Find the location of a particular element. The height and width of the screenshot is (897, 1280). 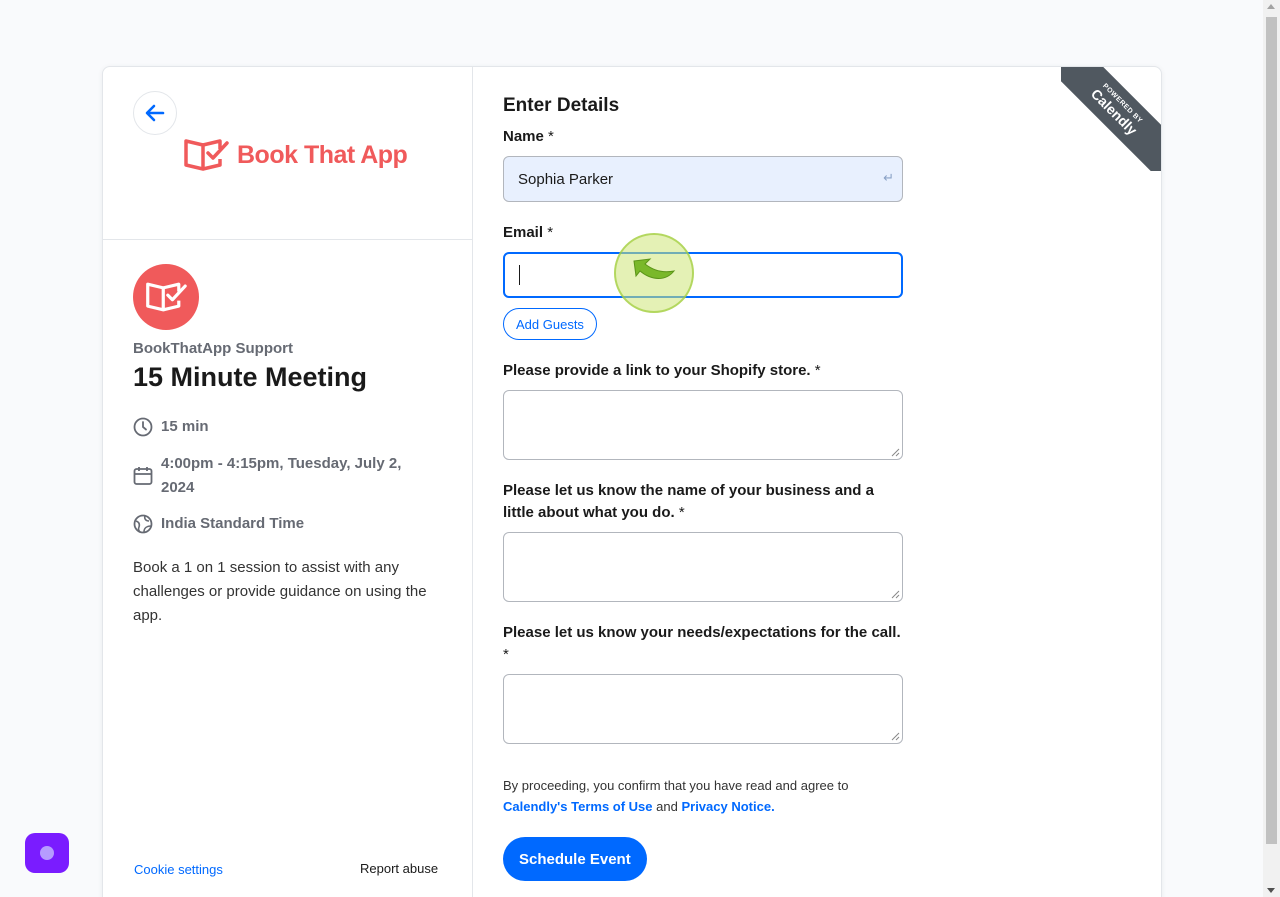

duration-row: 15 min is located at coordinates (171, 427).